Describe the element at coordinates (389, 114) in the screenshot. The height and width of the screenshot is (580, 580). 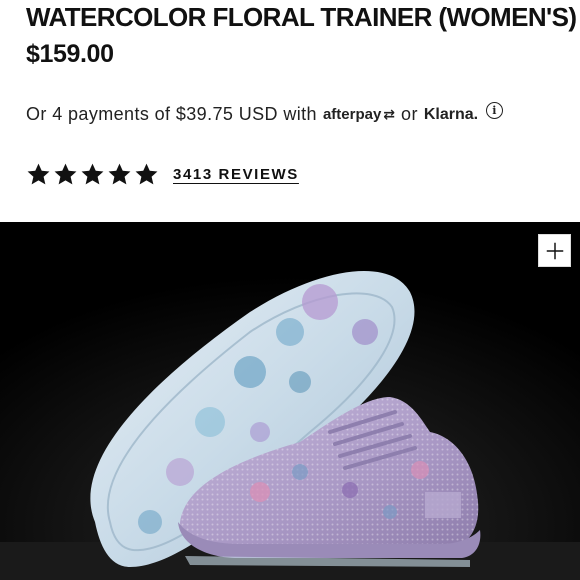
I see `afterpay-icon: ⇄` at that location.